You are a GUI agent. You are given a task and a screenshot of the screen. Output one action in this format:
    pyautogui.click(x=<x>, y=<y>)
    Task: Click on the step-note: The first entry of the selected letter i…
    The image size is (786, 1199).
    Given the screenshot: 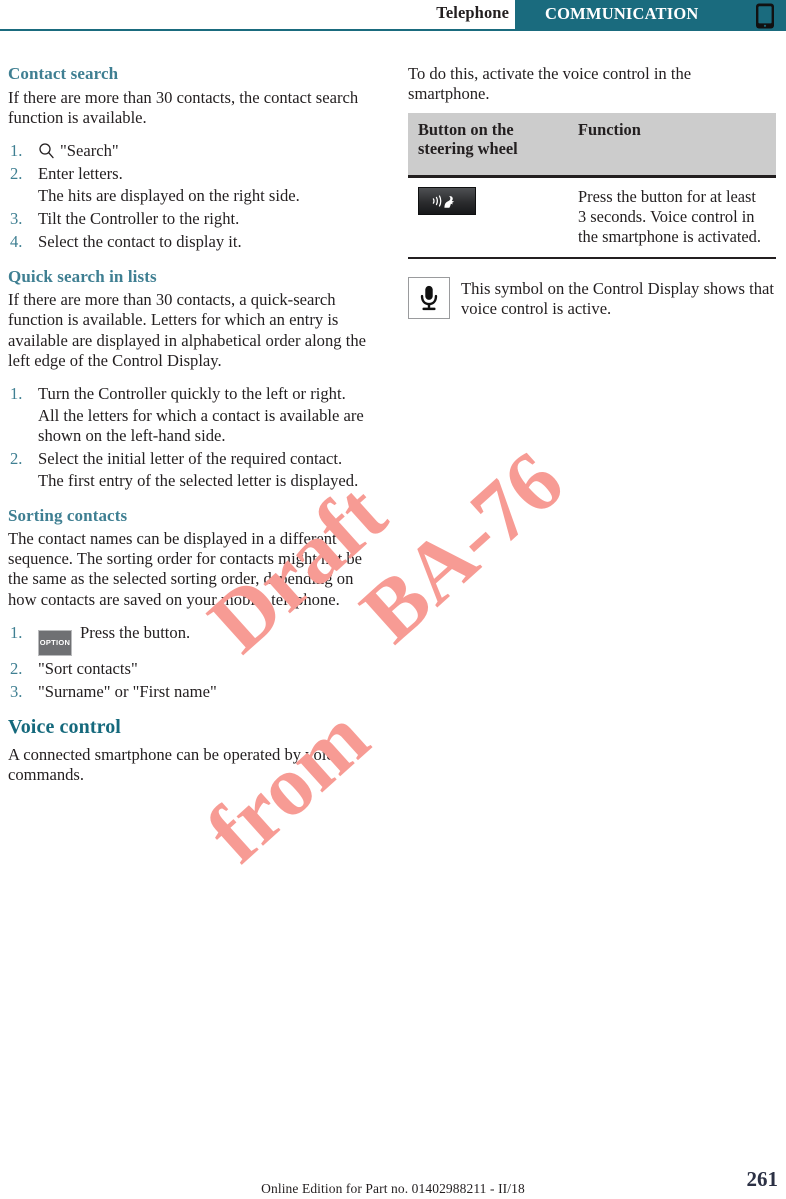 What is the action you would take?
    pyautogui.click(x=198, y=481)
    